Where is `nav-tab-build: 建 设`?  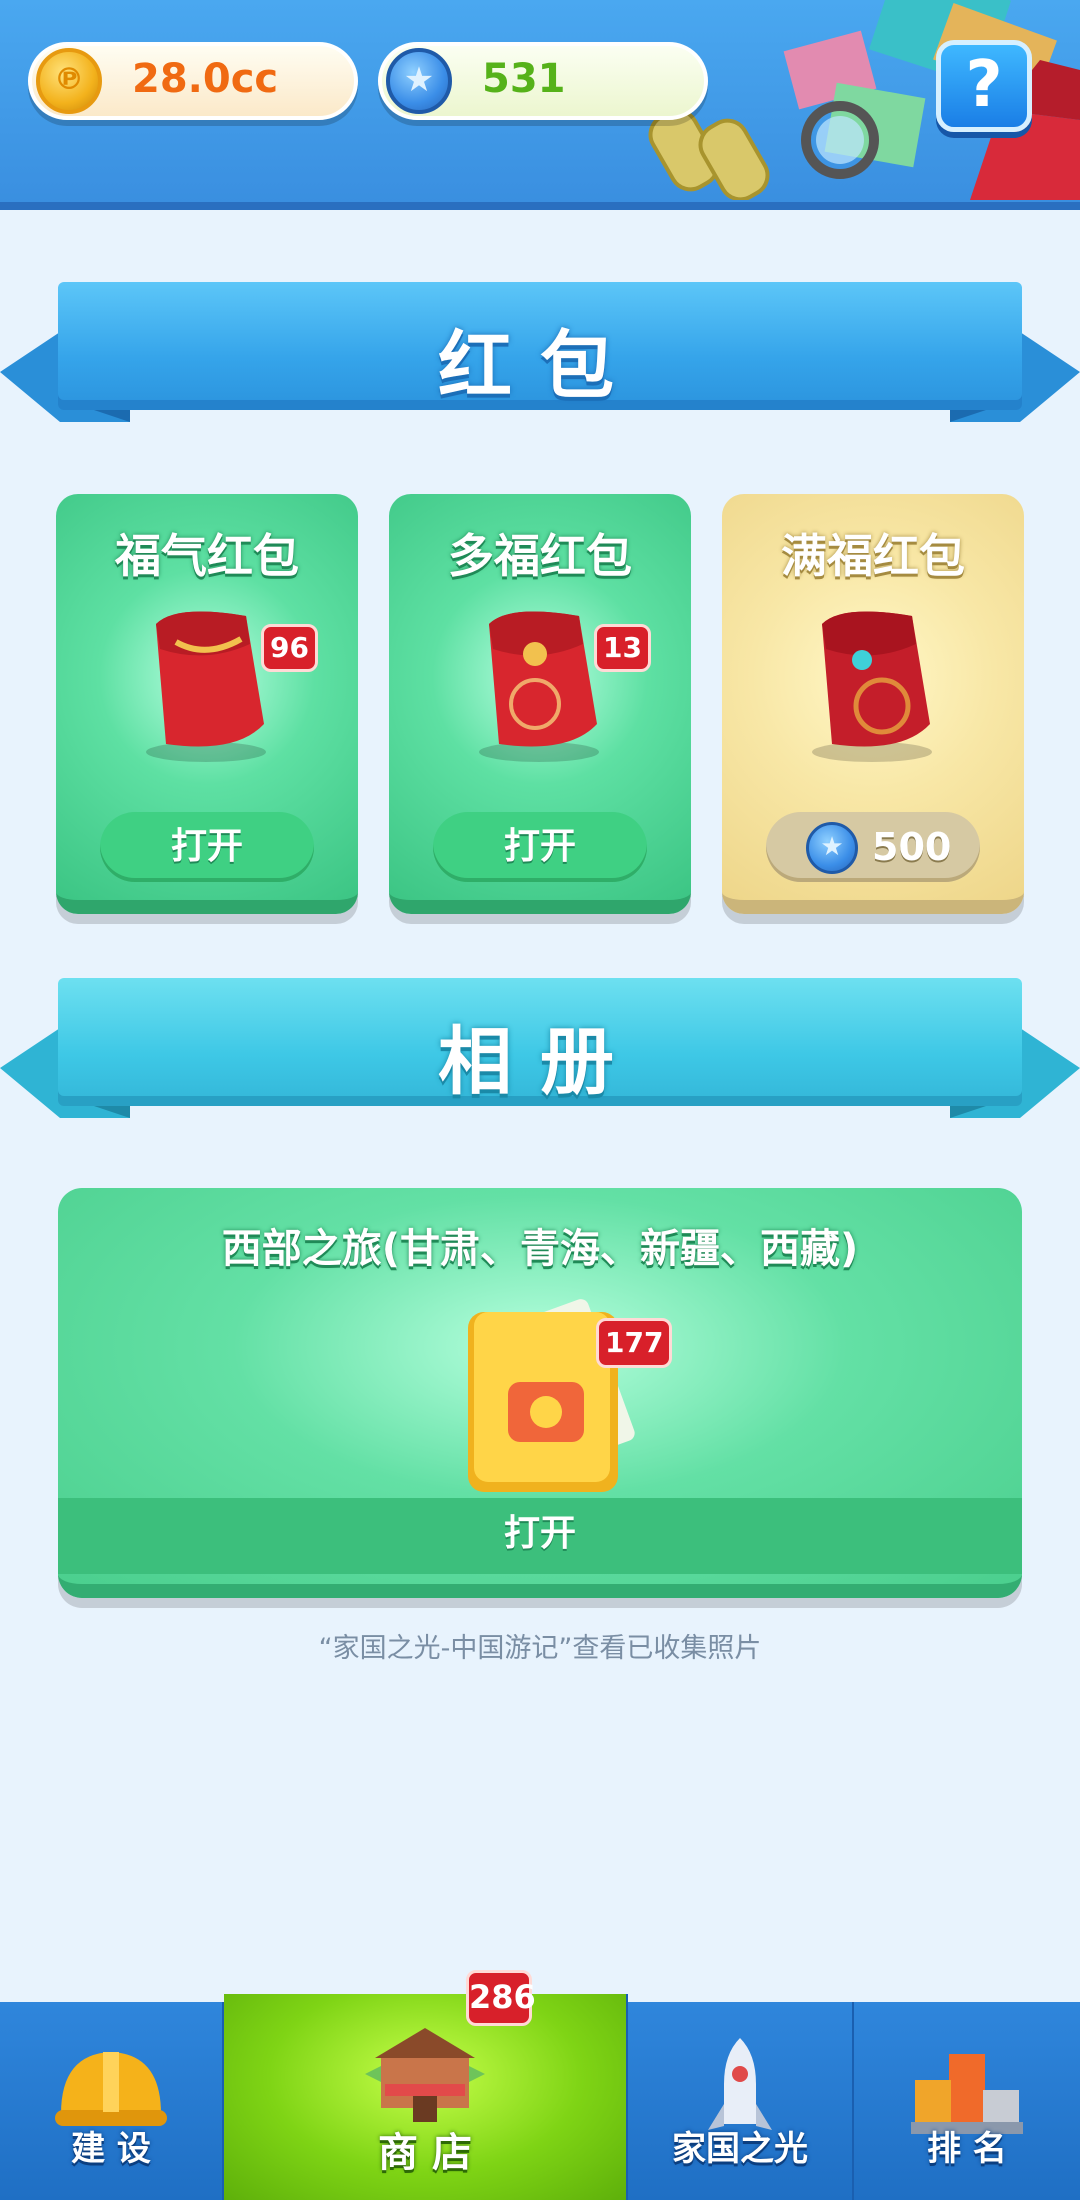 nav-tab-build: 建 设 is located at coordinates (112, 2101).